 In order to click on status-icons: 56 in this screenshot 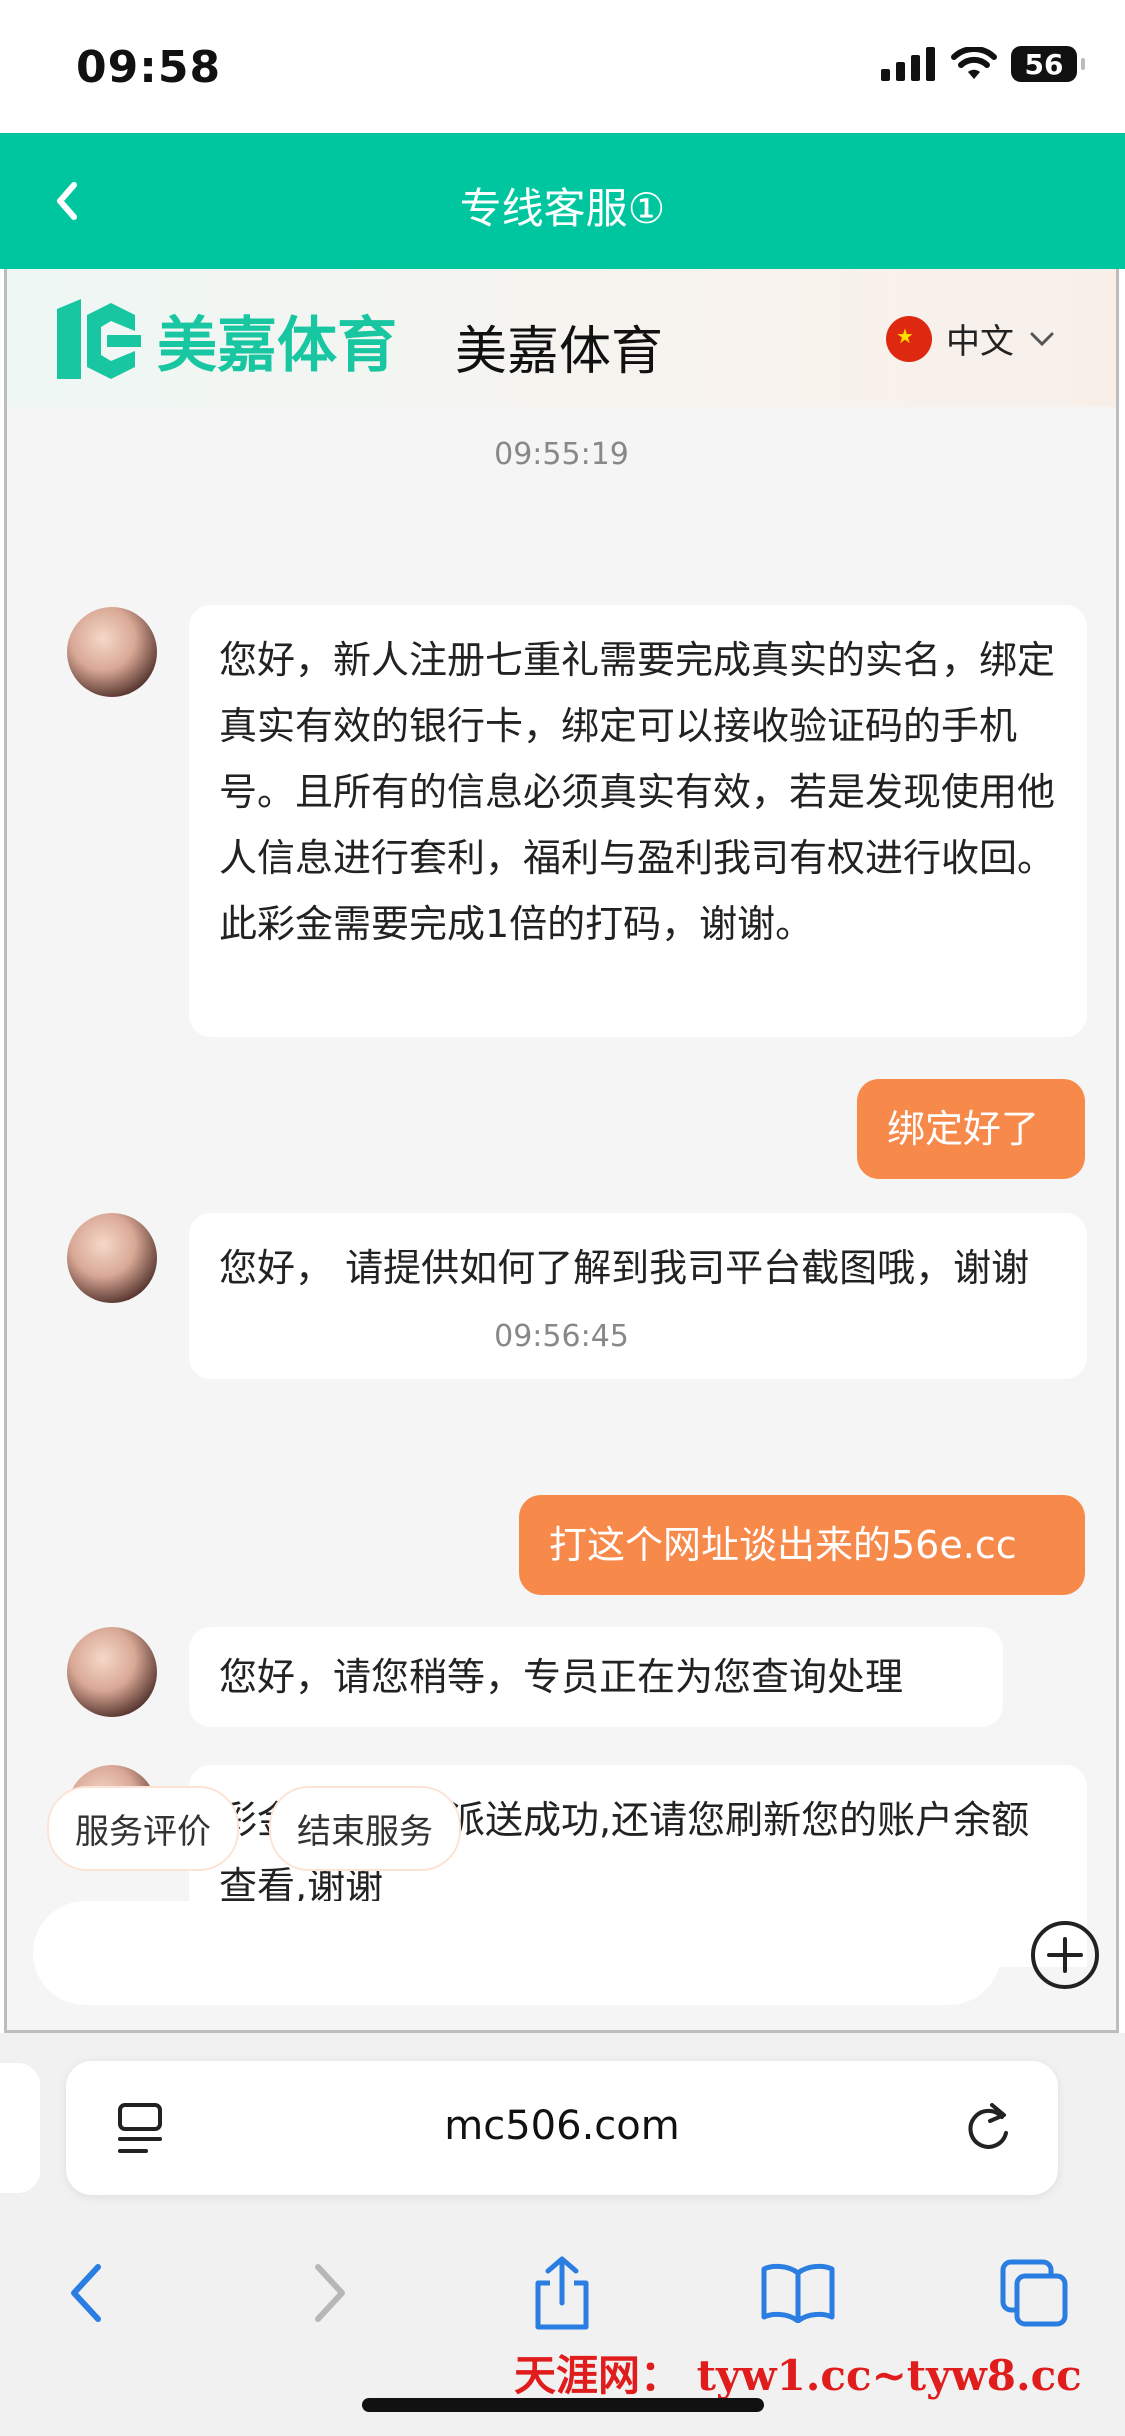, I will do `click(983, 64)`.